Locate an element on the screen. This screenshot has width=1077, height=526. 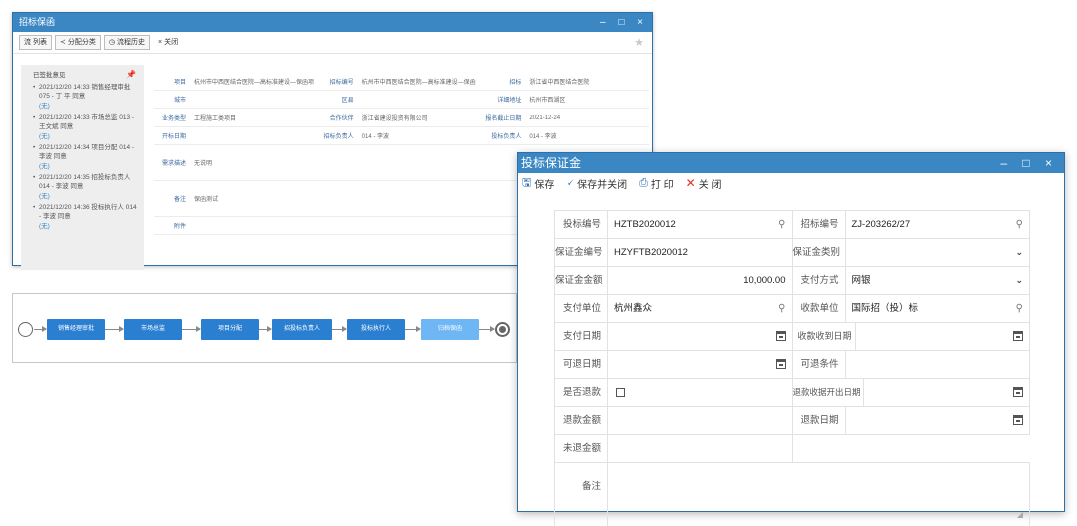
flow-start-node is located at coordinates (25, 329).